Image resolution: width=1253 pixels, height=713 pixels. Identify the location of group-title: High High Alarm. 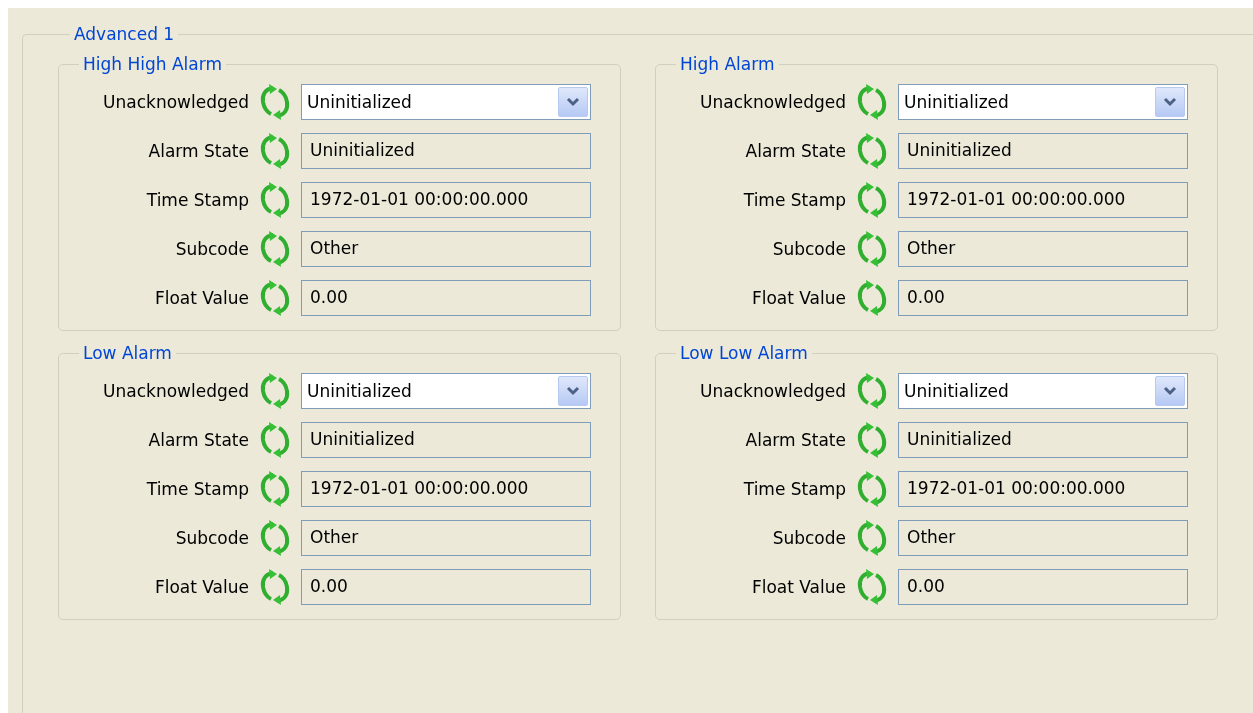
(152, 64).